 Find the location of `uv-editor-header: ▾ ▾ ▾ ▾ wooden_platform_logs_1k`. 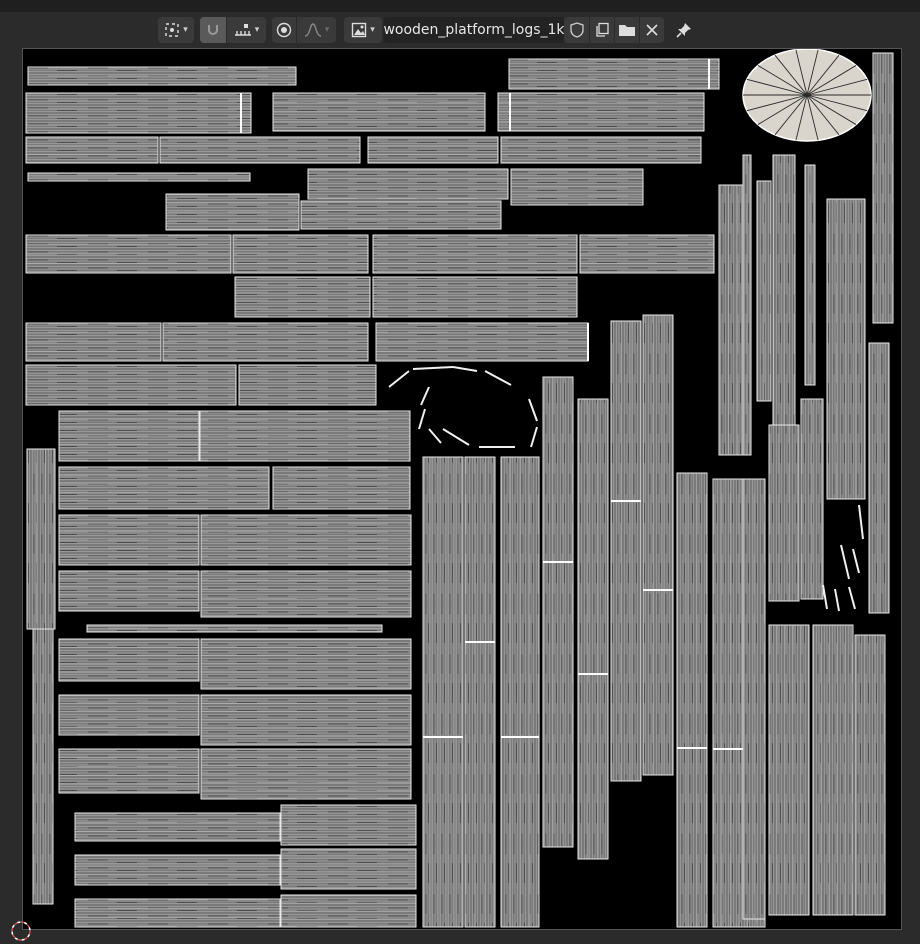

uv-editor-header: ▾ ▾ ▾ ▾ wooden_platform_logs_1k is located at coordinates (460, 30).